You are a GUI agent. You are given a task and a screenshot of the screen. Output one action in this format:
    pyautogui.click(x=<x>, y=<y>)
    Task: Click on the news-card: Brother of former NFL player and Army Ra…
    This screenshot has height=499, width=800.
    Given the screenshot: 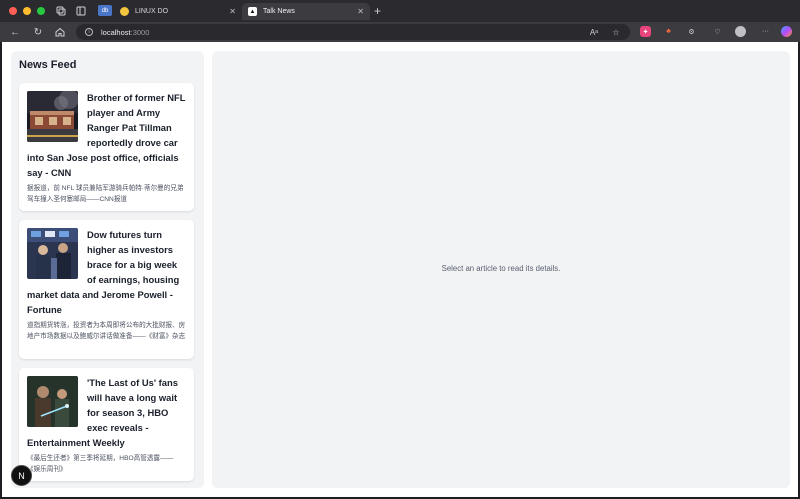 What is the action you would take?
    pyautogui.click(x=106, y=147)
    